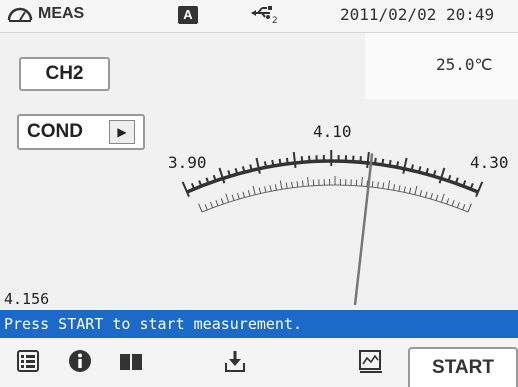 The image size is (518, 387). What do you see at coordinates (131, 361) in the screenshot?
I see `book-icon` at bounding box center [131, 361].